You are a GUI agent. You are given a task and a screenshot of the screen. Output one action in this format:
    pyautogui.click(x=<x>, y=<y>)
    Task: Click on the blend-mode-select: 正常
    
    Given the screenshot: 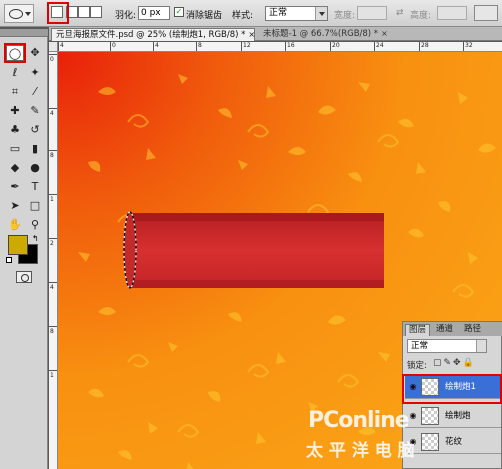 What is the action you would take?
    pyautogui.click(x=447, y=346)
    